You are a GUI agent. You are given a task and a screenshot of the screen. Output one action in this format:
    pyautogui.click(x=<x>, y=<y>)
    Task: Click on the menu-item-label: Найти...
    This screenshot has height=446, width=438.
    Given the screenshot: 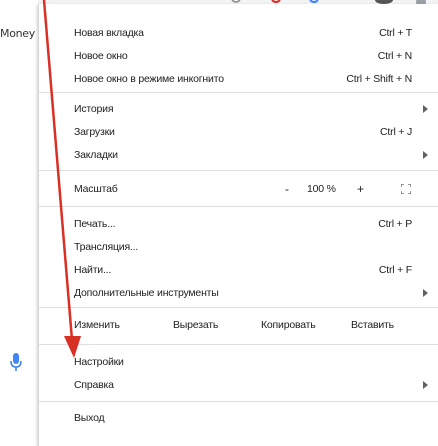 What is the action you would take?
    pyautogui.click(x=93, y=270)
    